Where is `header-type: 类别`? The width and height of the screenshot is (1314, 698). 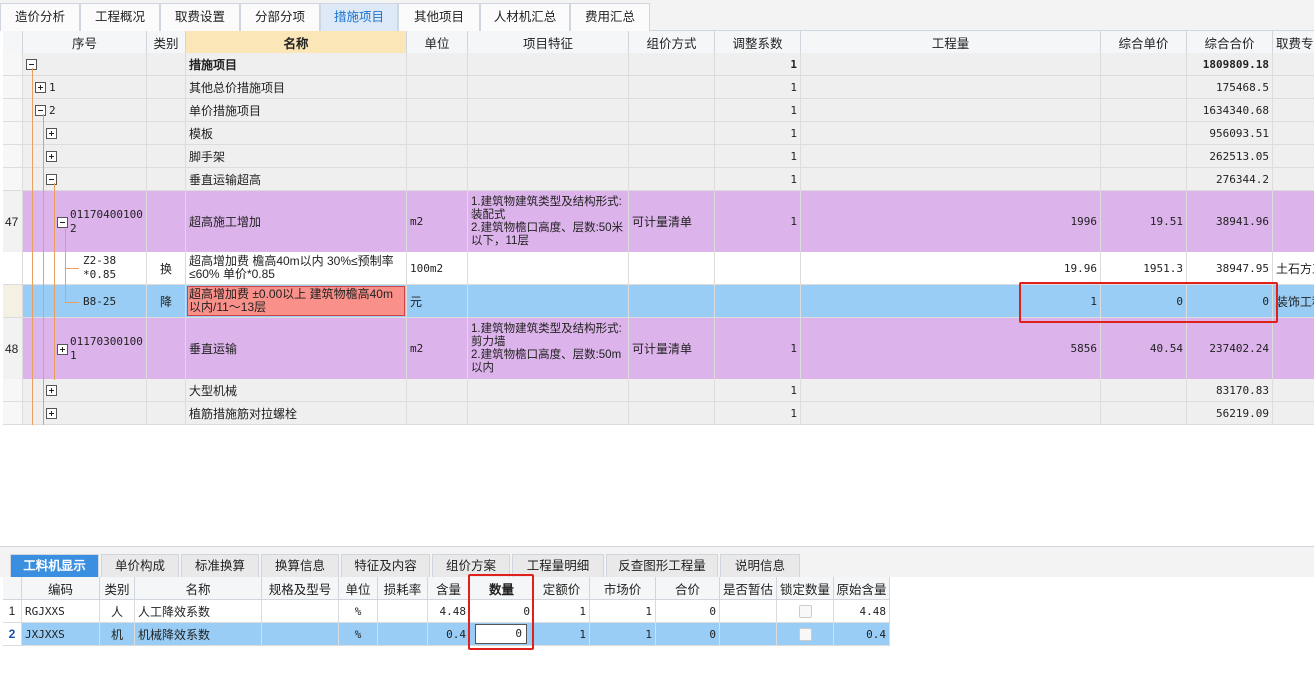
header-type: 类别 is located at coordinates (117, 588).